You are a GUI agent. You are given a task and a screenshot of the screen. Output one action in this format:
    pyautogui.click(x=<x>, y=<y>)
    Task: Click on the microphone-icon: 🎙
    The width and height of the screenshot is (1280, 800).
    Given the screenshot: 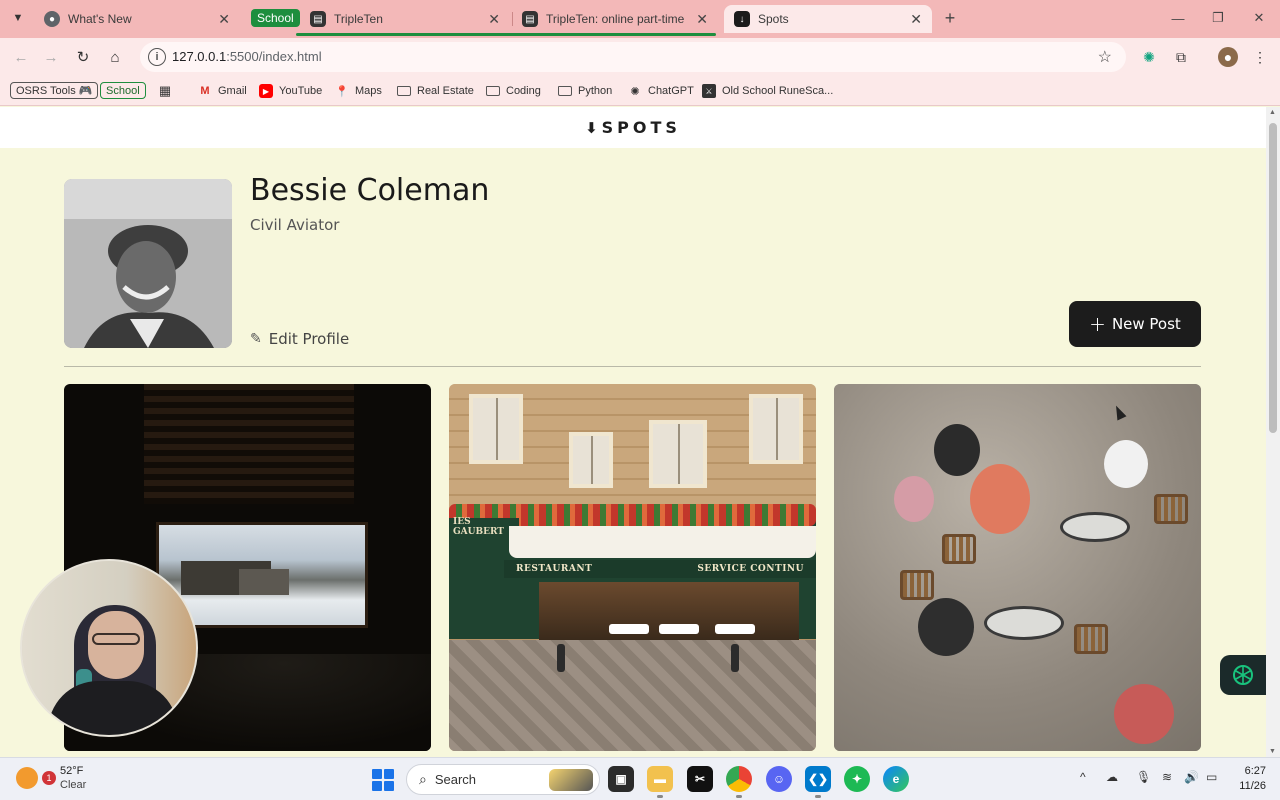 What is the action you would take?
    pyautogui.click(x=1143, y=777)
    